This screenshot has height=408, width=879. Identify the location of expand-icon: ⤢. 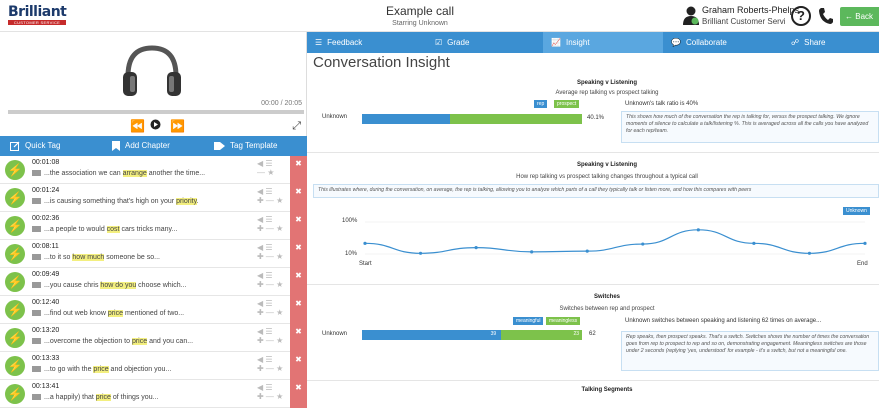
(296, 126).